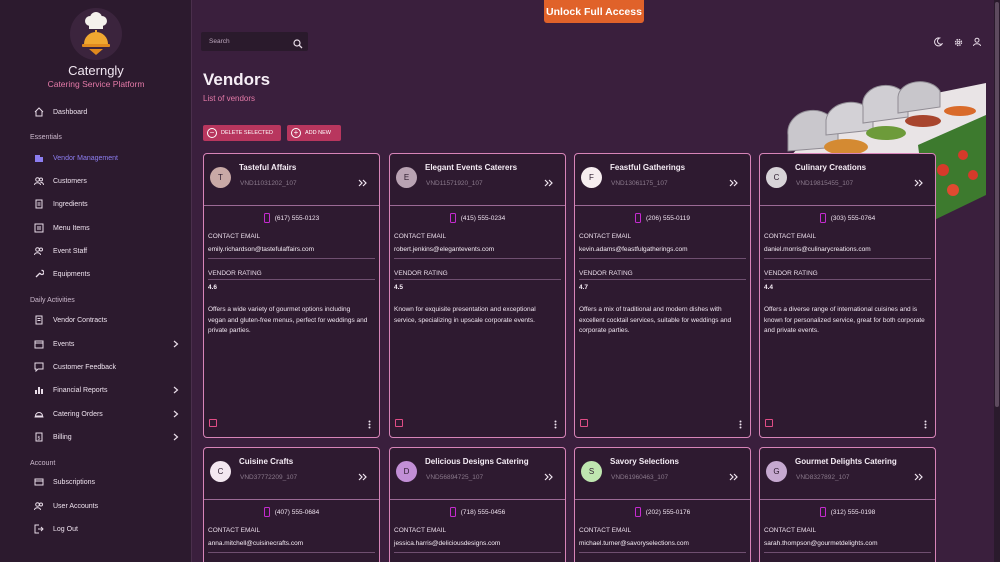 Image resolution: width=1000 pixels, height=562 pixels. What do you see at coordinates (220, 471) in the screenshot?
I see `avatar: C` at bounding box center [220, 471].